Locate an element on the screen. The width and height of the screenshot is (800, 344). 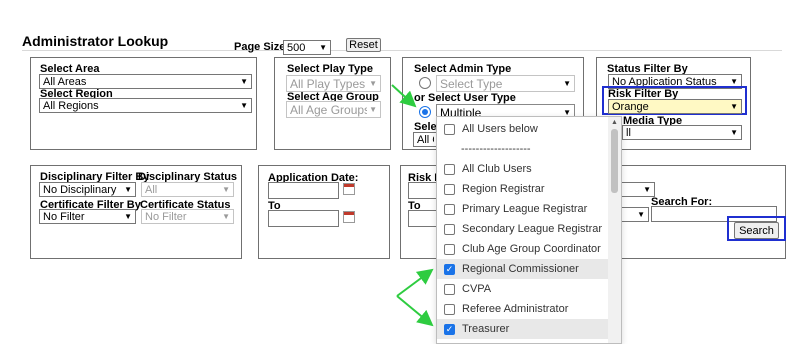
admin-type-select: Select Type ▼ is located at coordinates (505, 83).